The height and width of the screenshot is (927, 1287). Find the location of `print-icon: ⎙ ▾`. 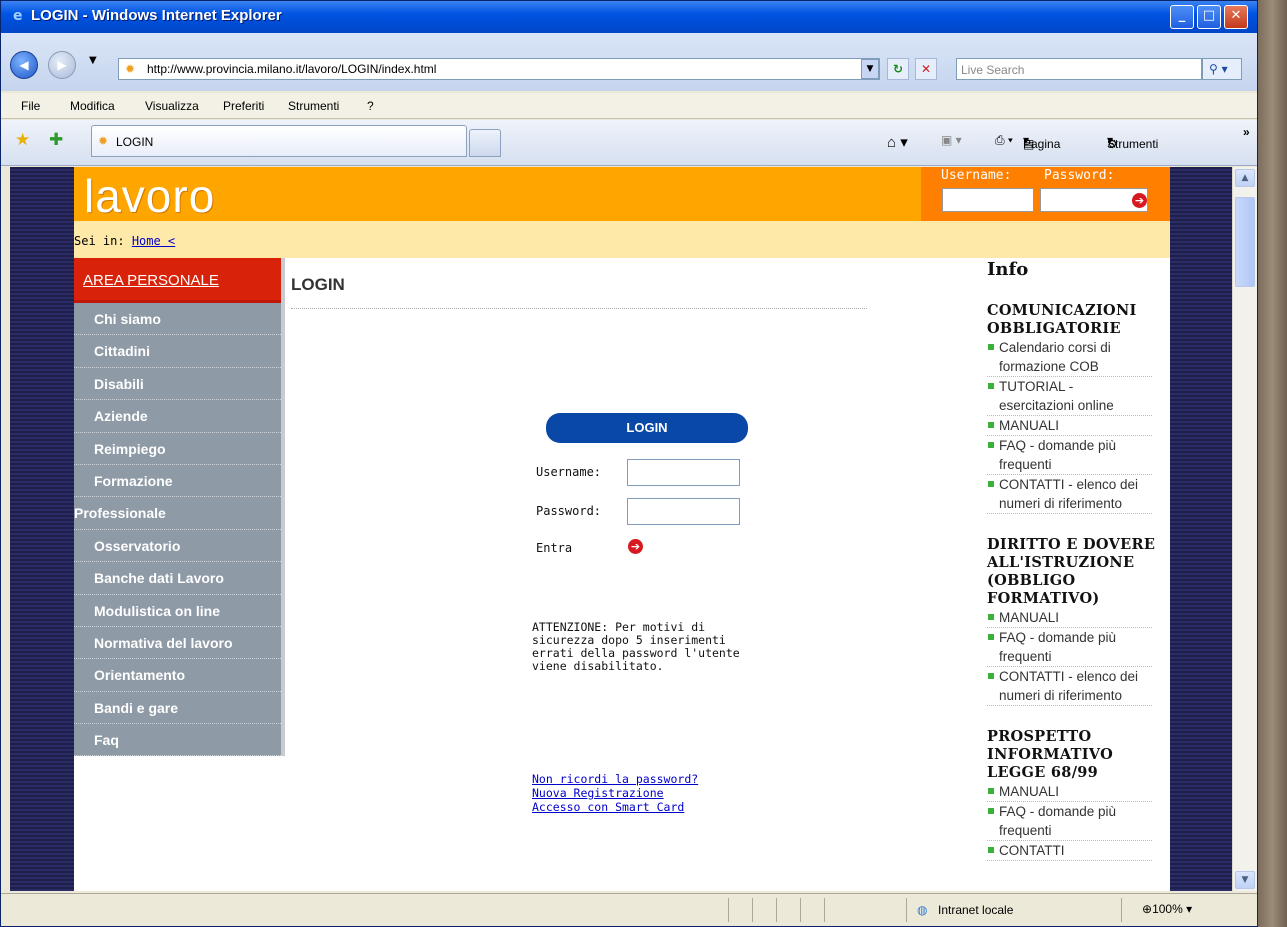

print-icon: ⎙ ▾ is located at coordinates (1004, 140).